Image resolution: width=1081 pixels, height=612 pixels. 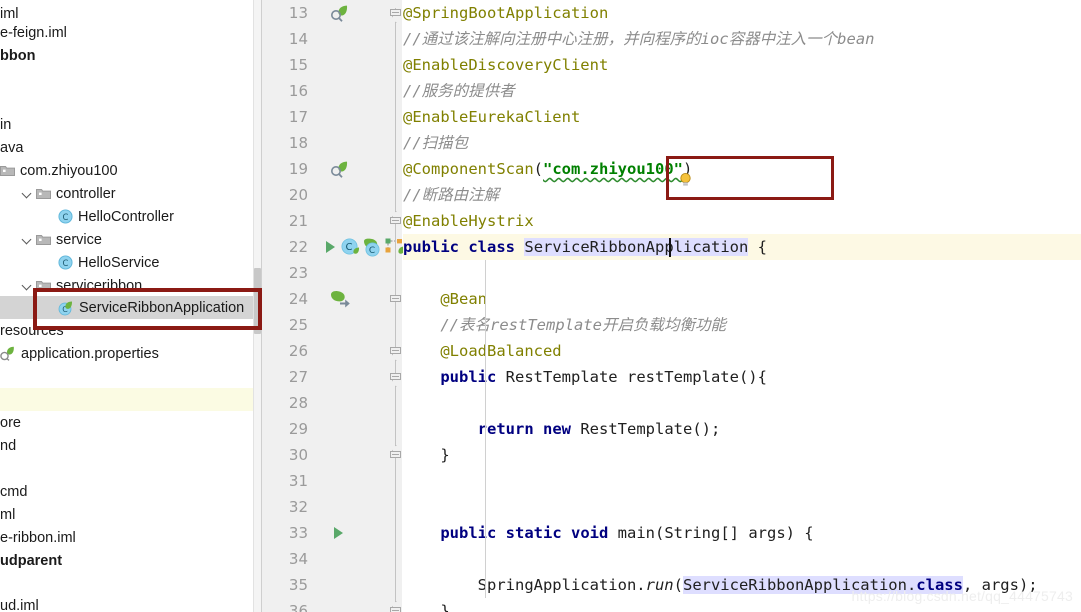 What do you see at coordinates (90, 353) in the screenshot?
I see `tree-item-label: application.properties` at bounding box center [90, 353].